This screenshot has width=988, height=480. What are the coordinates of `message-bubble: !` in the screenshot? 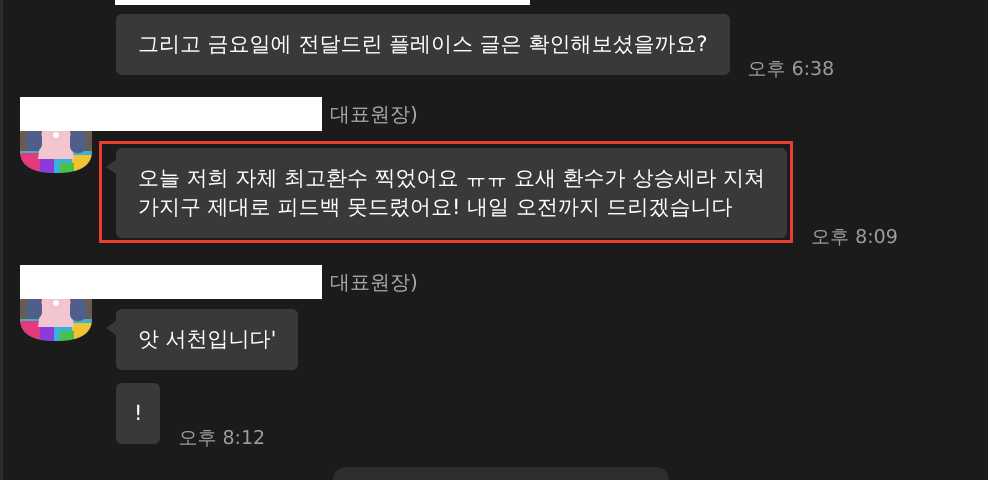 It's located at (138, 413).